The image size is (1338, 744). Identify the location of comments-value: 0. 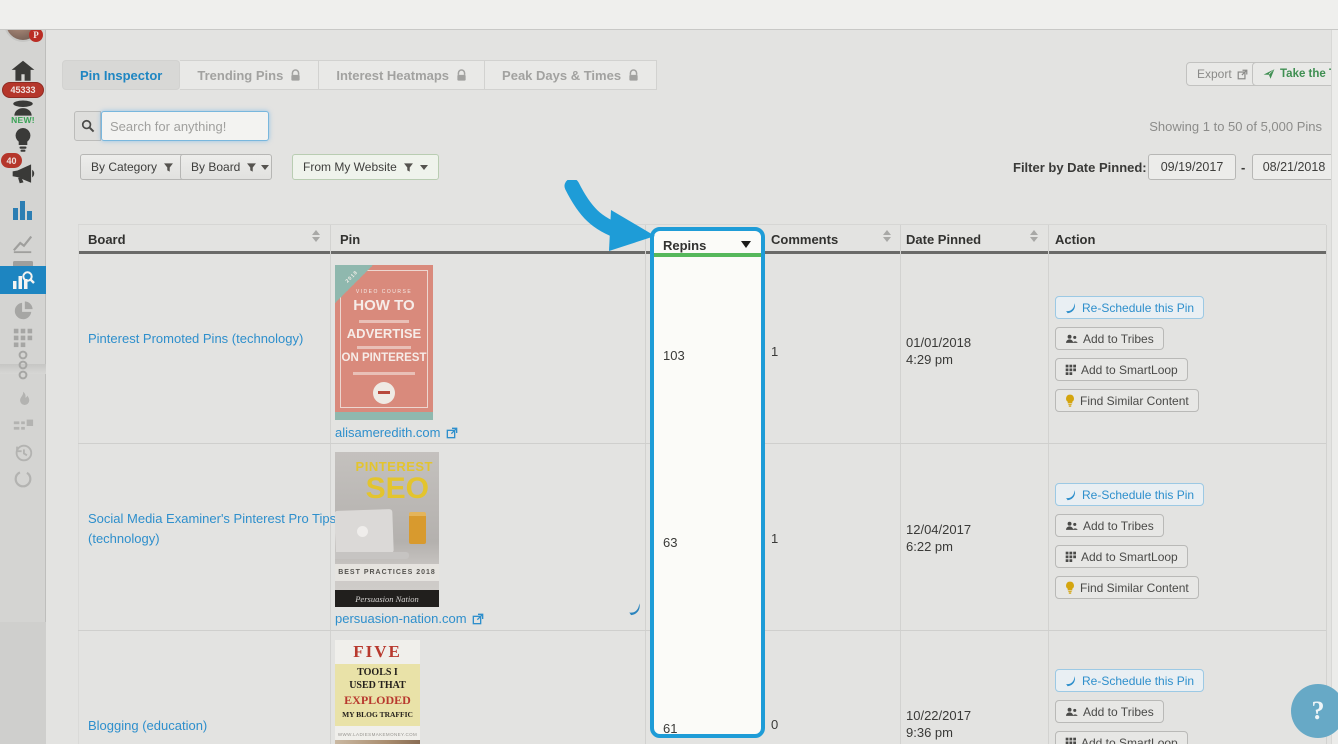
(775, 724).